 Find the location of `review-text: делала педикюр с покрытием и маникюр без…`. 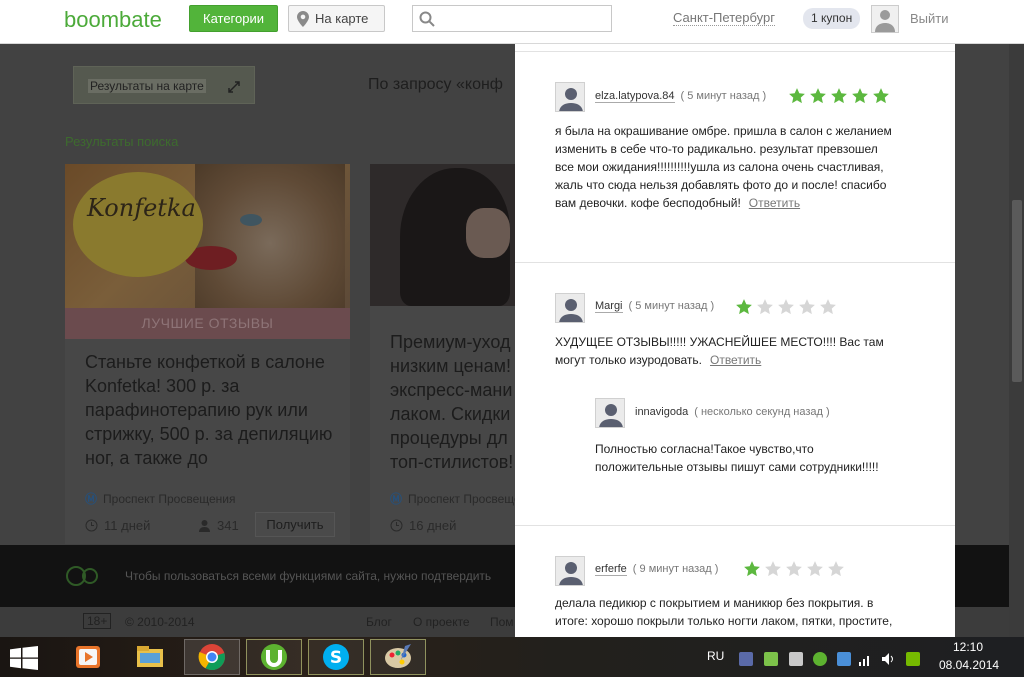

review-text: делала педикюр с покрытием и маникюр без… is located at coordinates (745, 612).